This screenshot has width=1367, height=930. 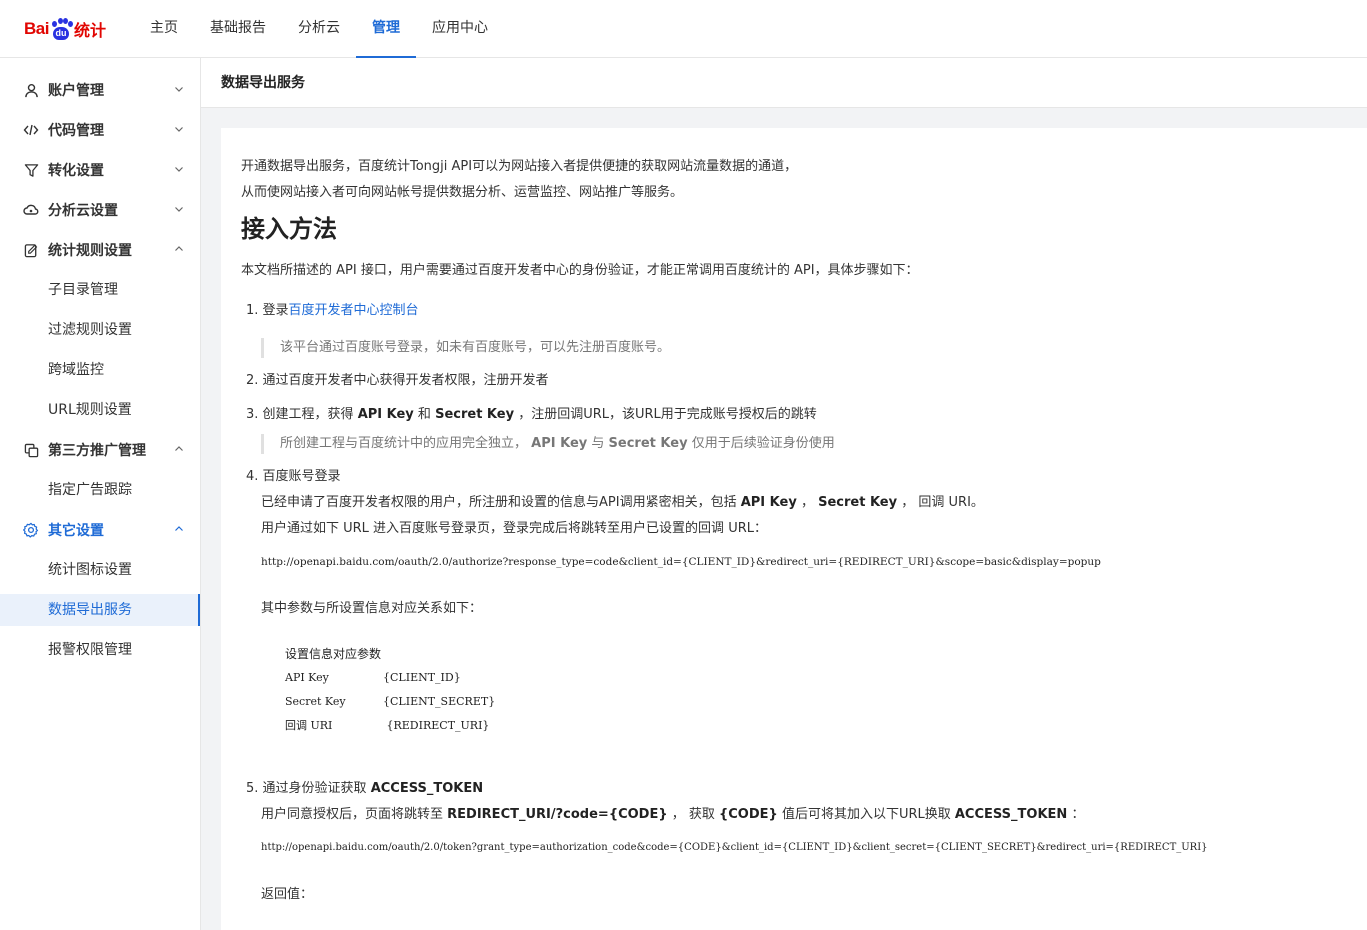 I want to click on developer-console-link: 百度开发者中心控制台, so click(x=354, y=310).